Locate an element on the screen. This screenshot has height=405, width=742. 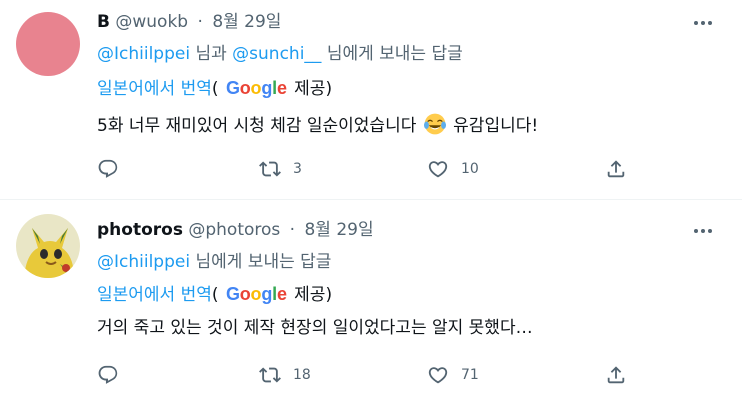
tweet-text: 5화 너무 재미있어 시청 체감 일순이었습니다 유감입니다! is located at coordinates (317, 125).